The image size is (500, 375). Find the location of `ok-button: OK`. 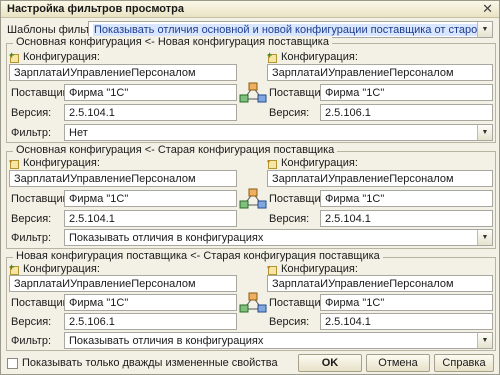

ok-button: OK is located at coordinates (330, 363).